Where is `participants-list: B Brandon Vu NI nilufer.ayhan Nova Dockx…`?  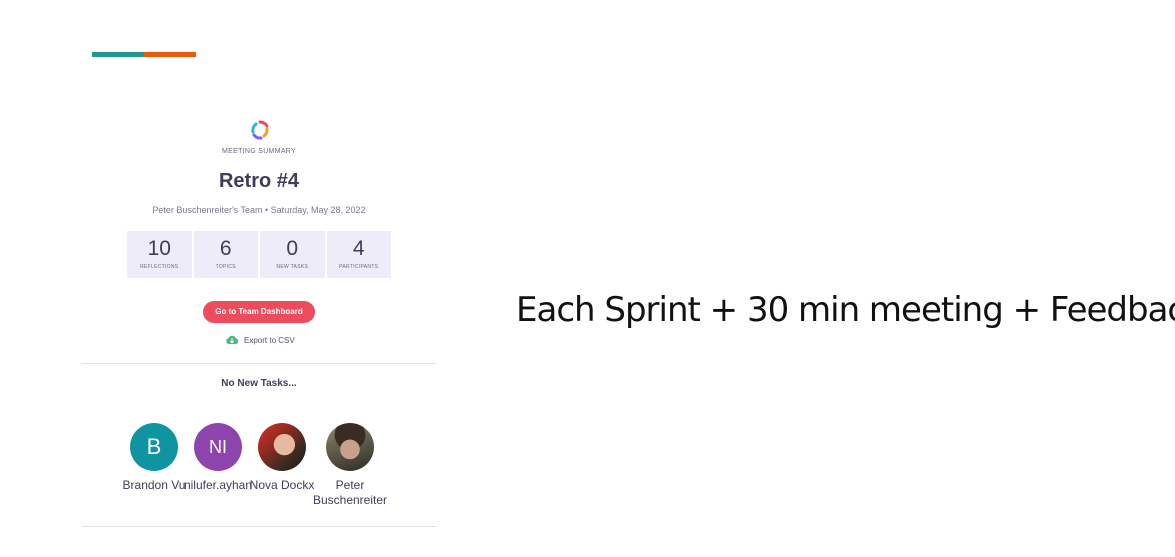 participants-list: B Brandon Vu NI nilufer.ayhan Nova Dockx… is located at coordinates (259, 468).